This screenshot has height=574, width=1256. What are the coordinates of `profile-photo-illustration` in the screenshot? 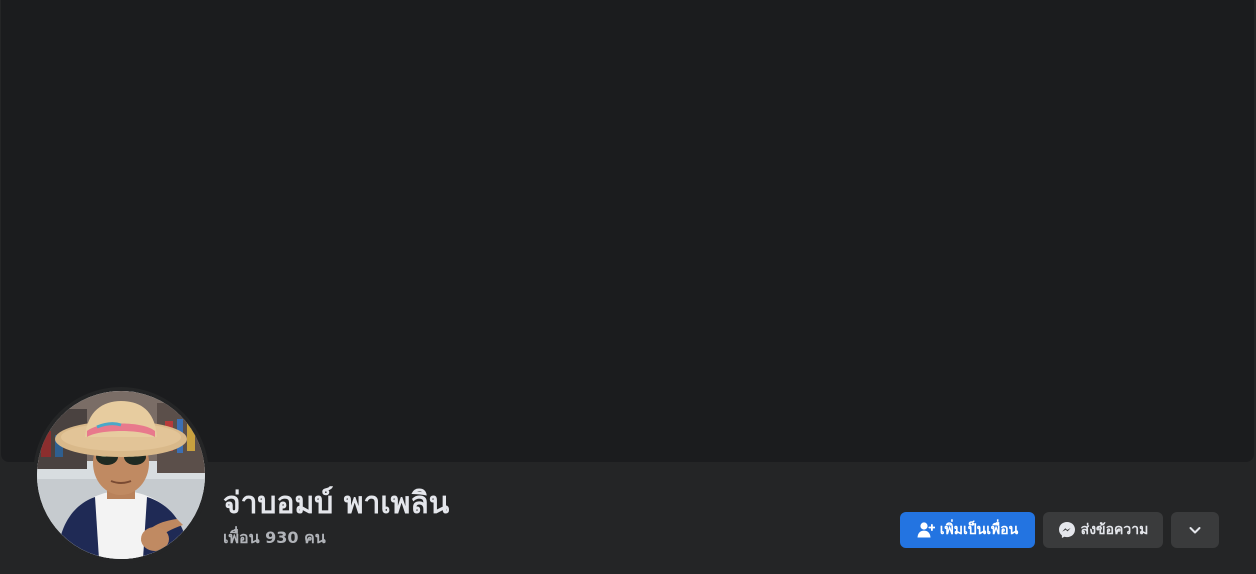 It's located at (121, 475).